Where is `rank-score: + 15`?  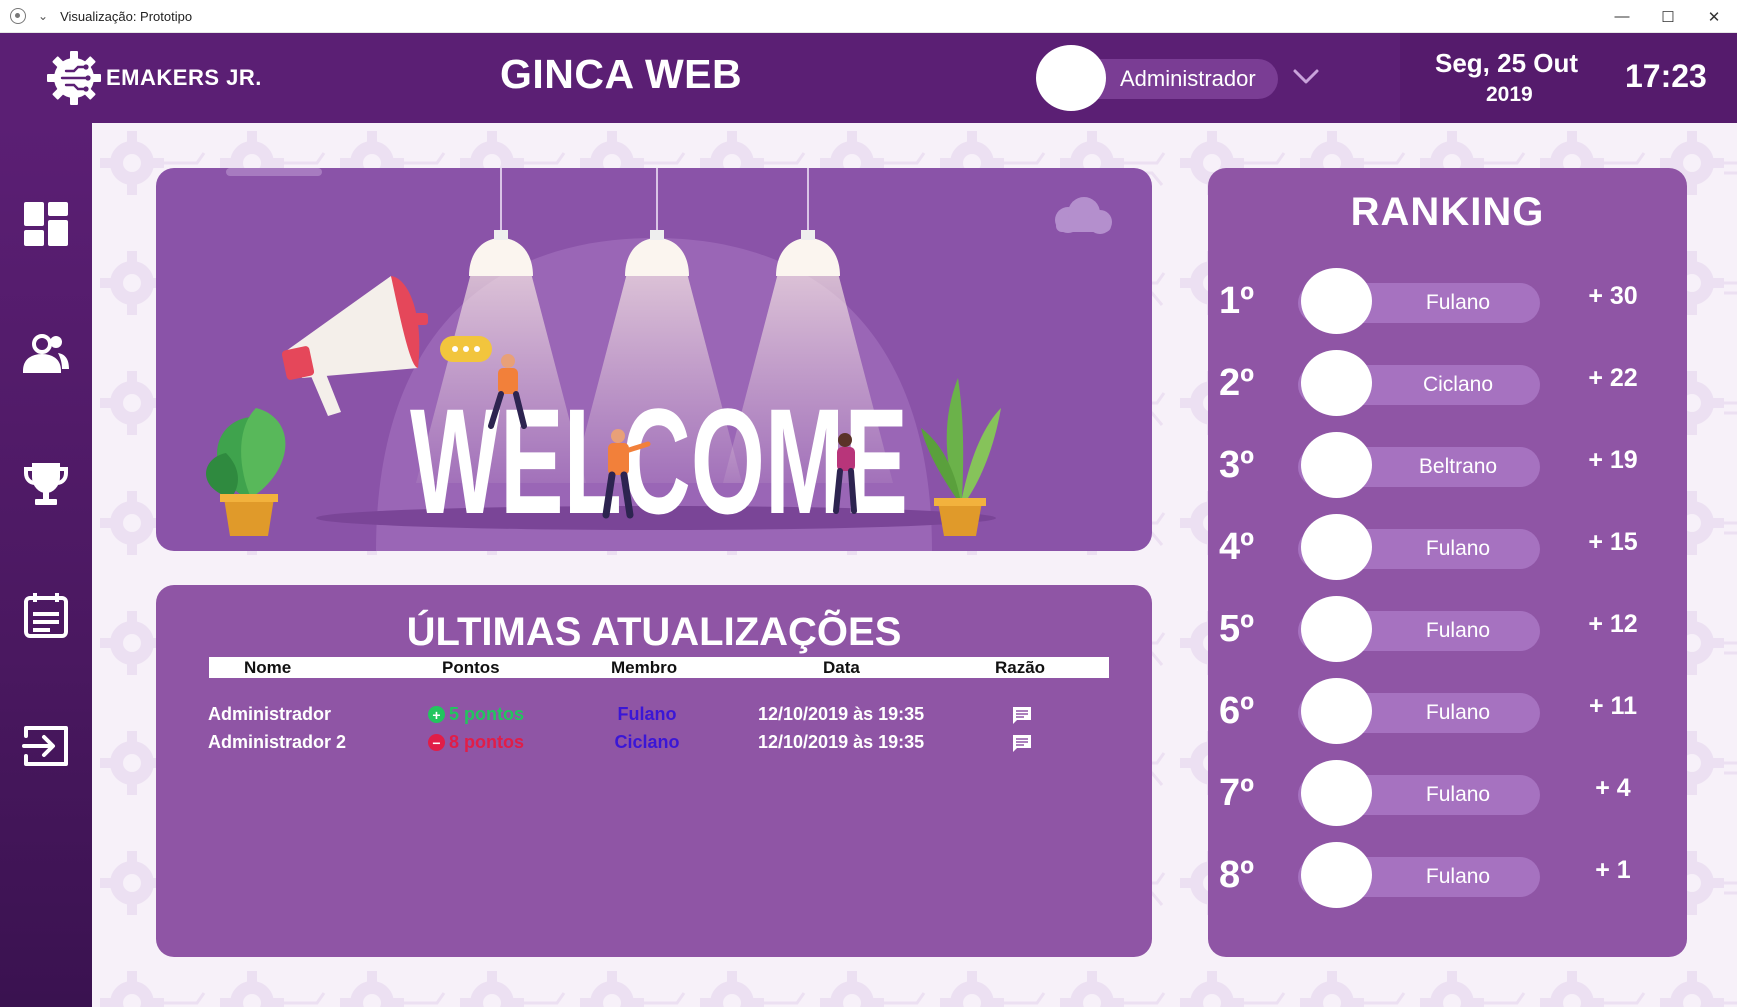
rank-score: + 15 is located at coordinates (1613, 542).